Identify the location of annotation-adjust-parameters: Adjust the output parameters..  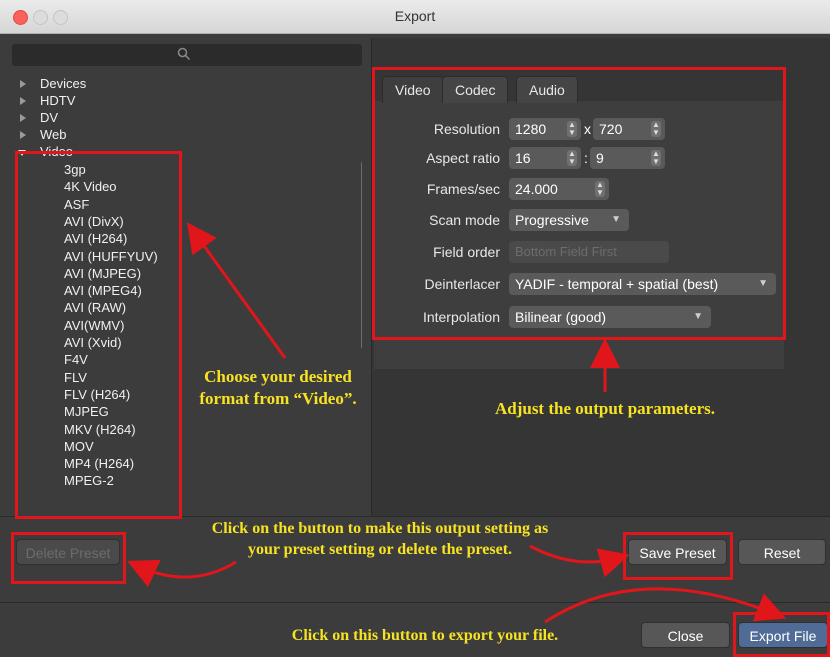
(605, 408).